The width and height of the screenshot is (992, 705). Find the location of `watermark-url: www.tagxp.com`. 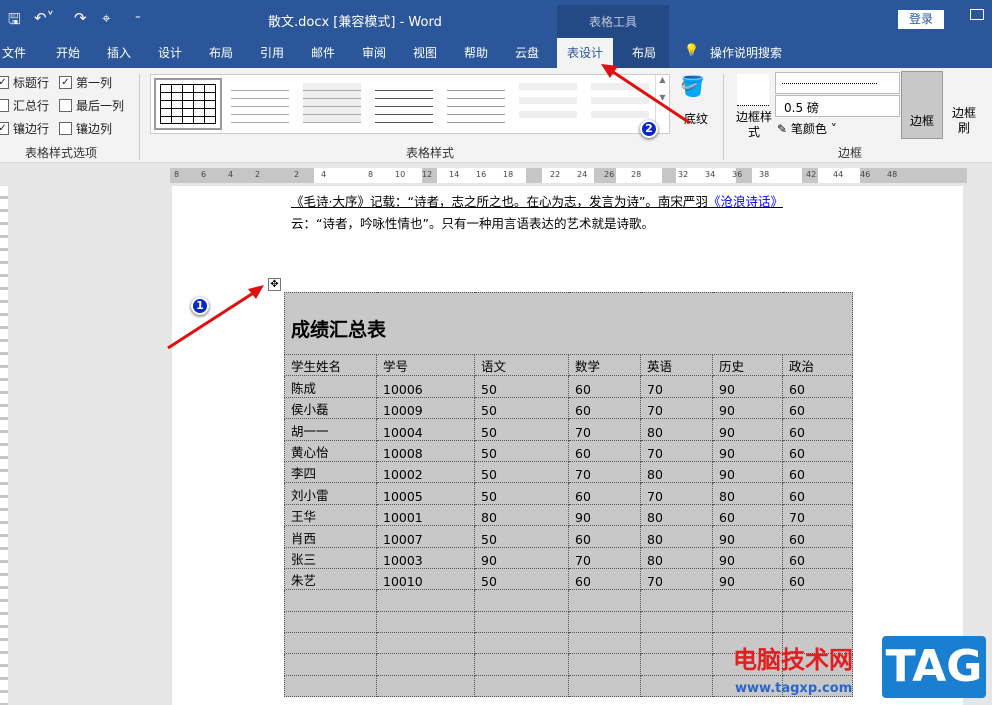

watermark-url: www.tagxp.com is located at coordinates (794, 688).